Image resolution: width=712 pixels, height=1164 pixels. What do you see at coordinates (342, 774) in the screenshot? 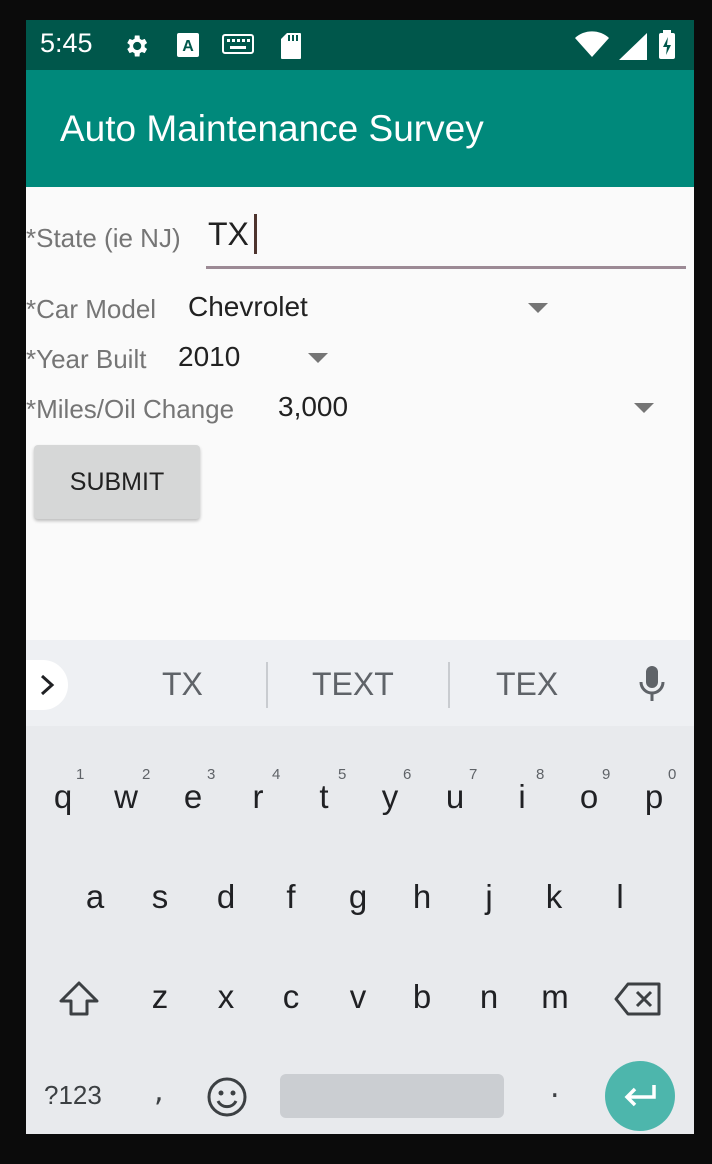
I see `key-hint: 5` at bounding box center [342, 774].